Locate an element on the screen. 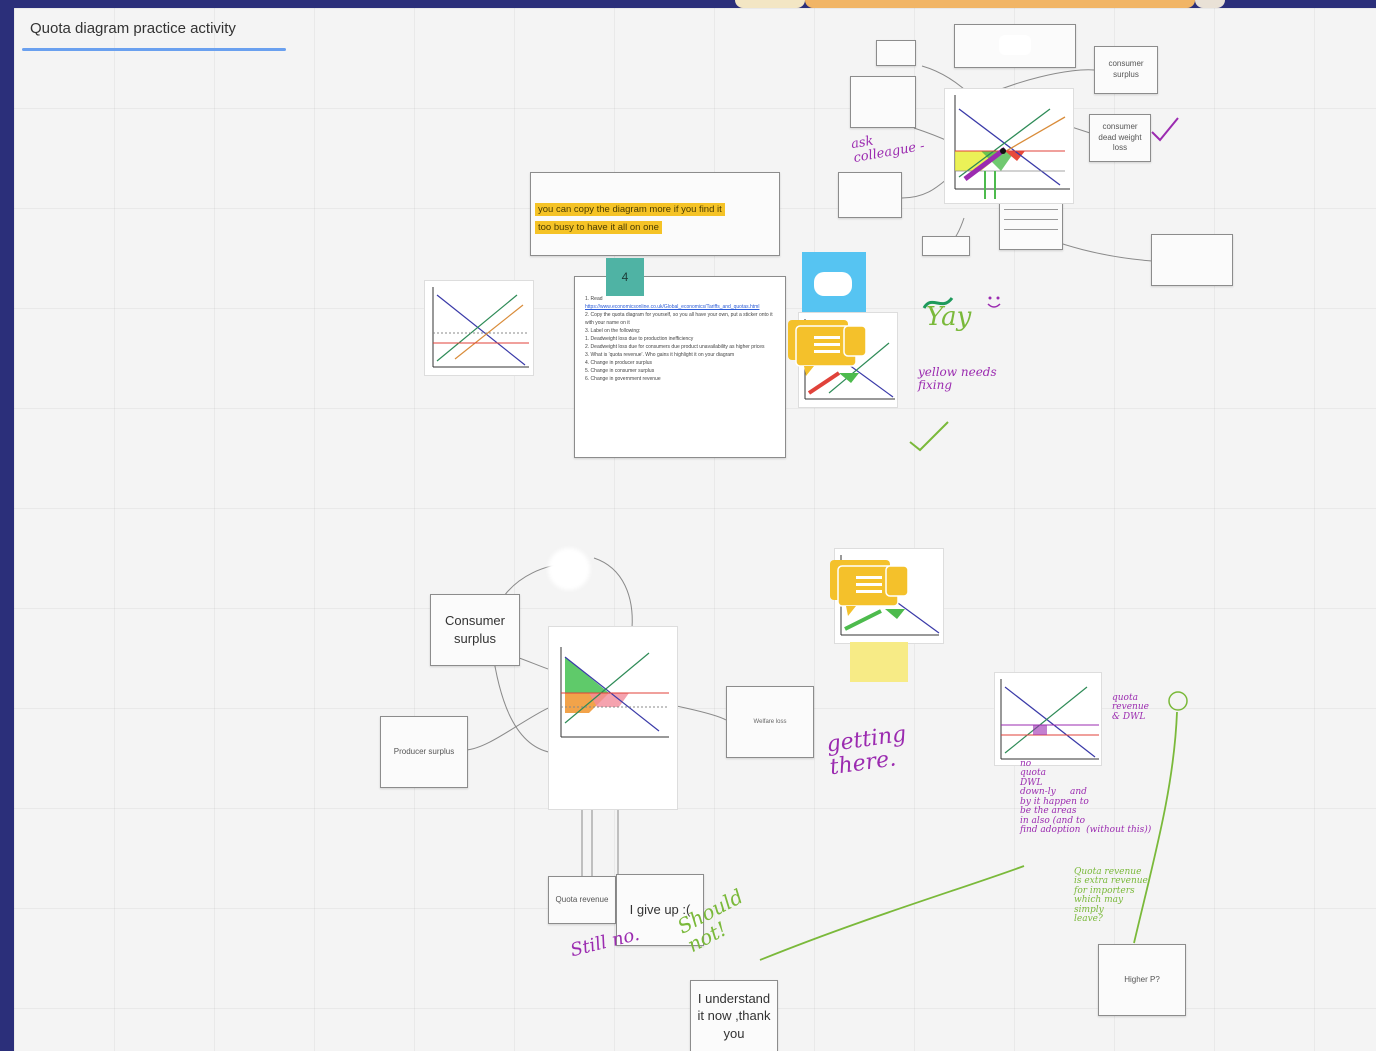 This screenshot has width=1376, height=1051. consumer-surplus-box: consumer surplus is located at coordinates (1126, 70).